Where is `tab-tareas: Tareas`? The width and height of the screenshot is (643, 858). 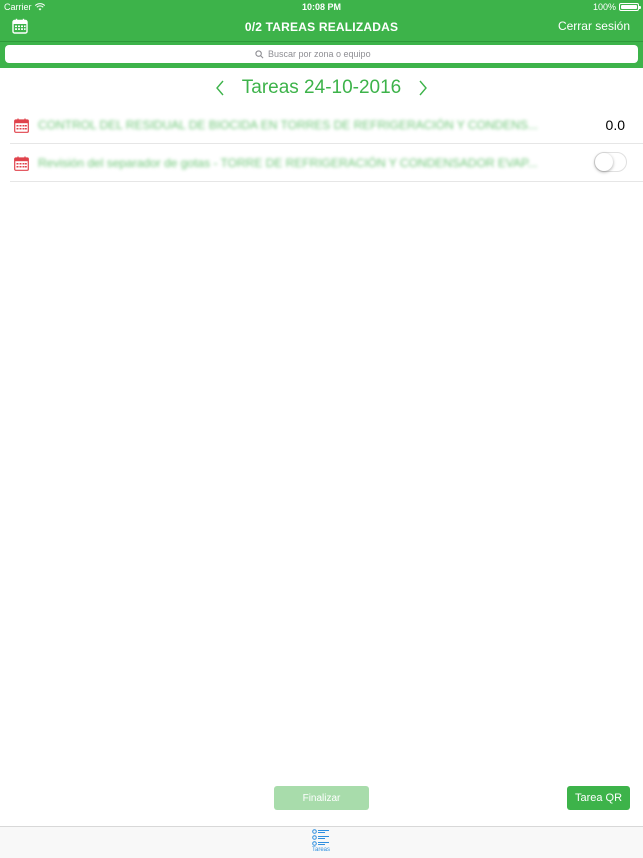 tab-tareas: Tareas is located at coordinates (321, 843).